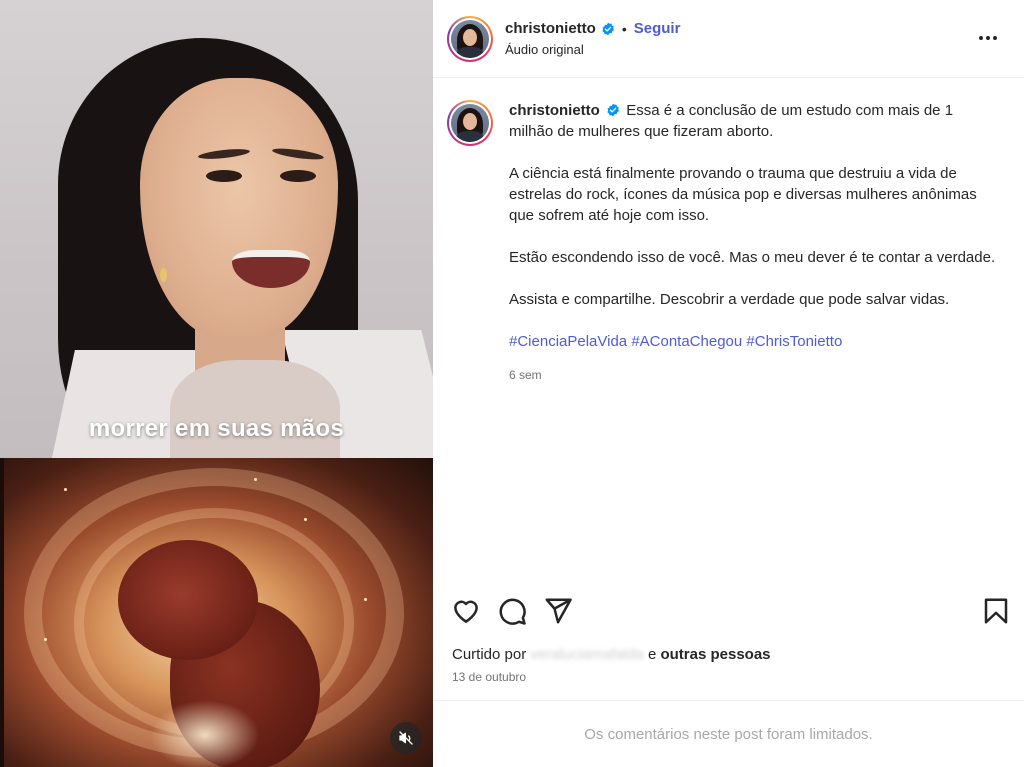 This screenshot has height=767, width=1024. I want to click on post-date: 13 de outubro, so click(489, 677).